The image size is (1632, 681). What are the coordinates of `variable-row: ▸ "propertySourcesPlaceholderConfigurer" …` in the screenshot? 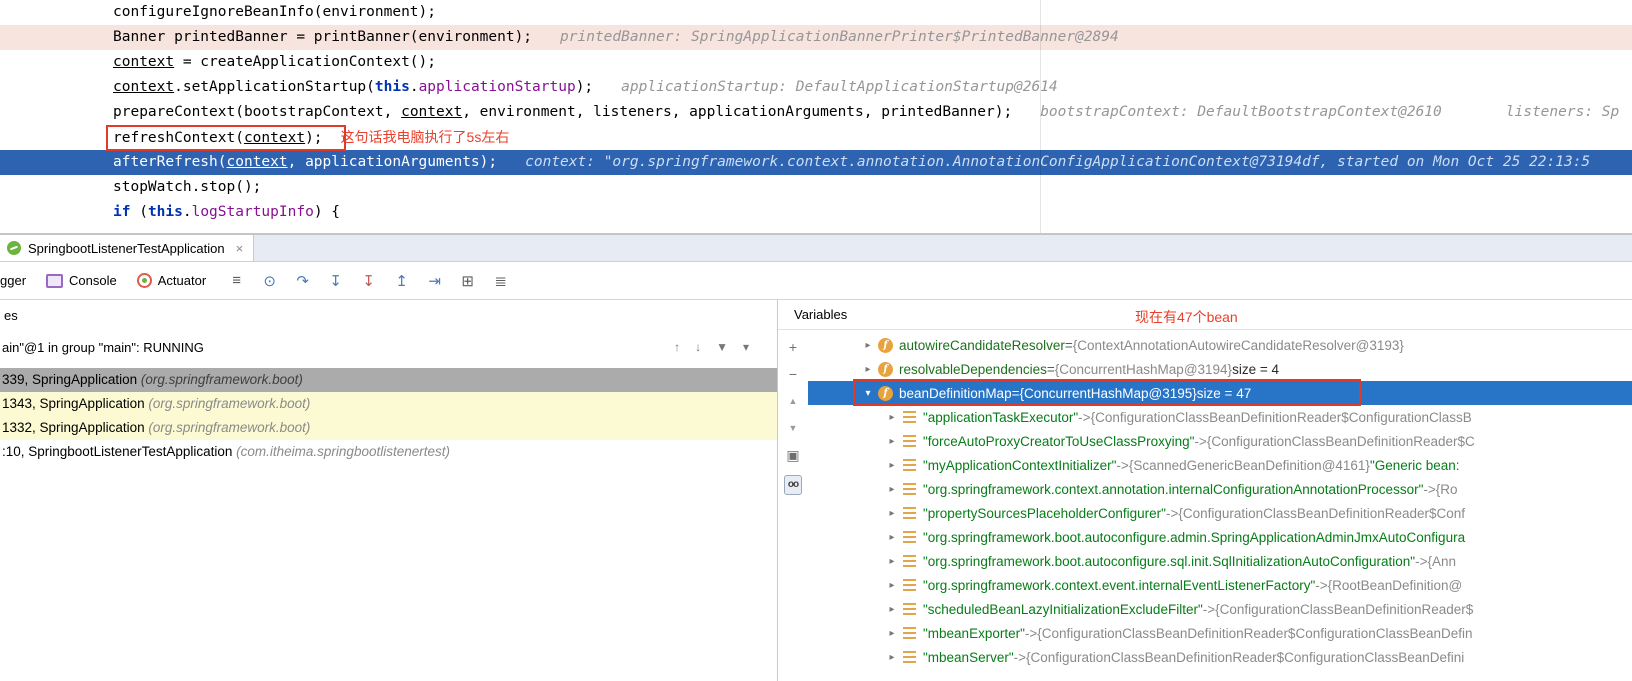 It's located at (1220, 513).